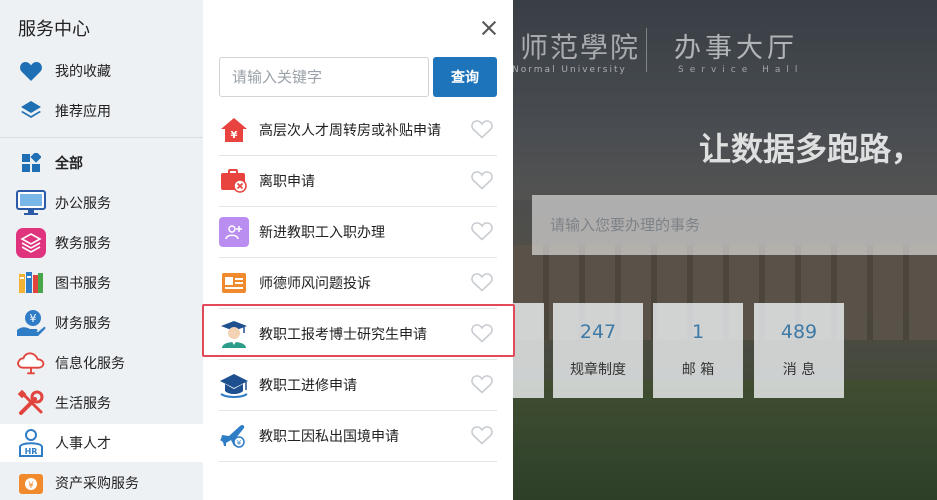 This screenshot has width=937, height=500. Describe the element at coordinates (234, 283) in the screenshot. I see `id-card-icon` at that location.